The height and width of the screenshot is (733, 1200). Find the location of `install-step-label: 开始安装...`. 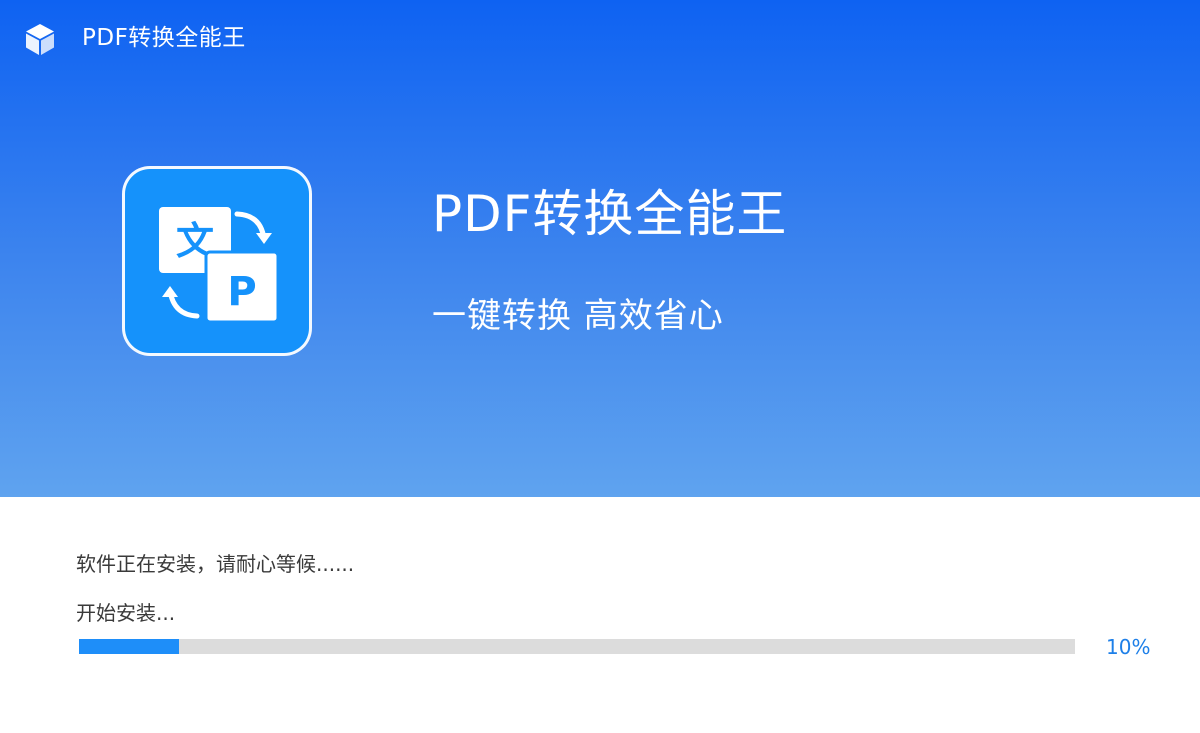

install-step-label: 开始安装... is located at coordinates (126, 613).